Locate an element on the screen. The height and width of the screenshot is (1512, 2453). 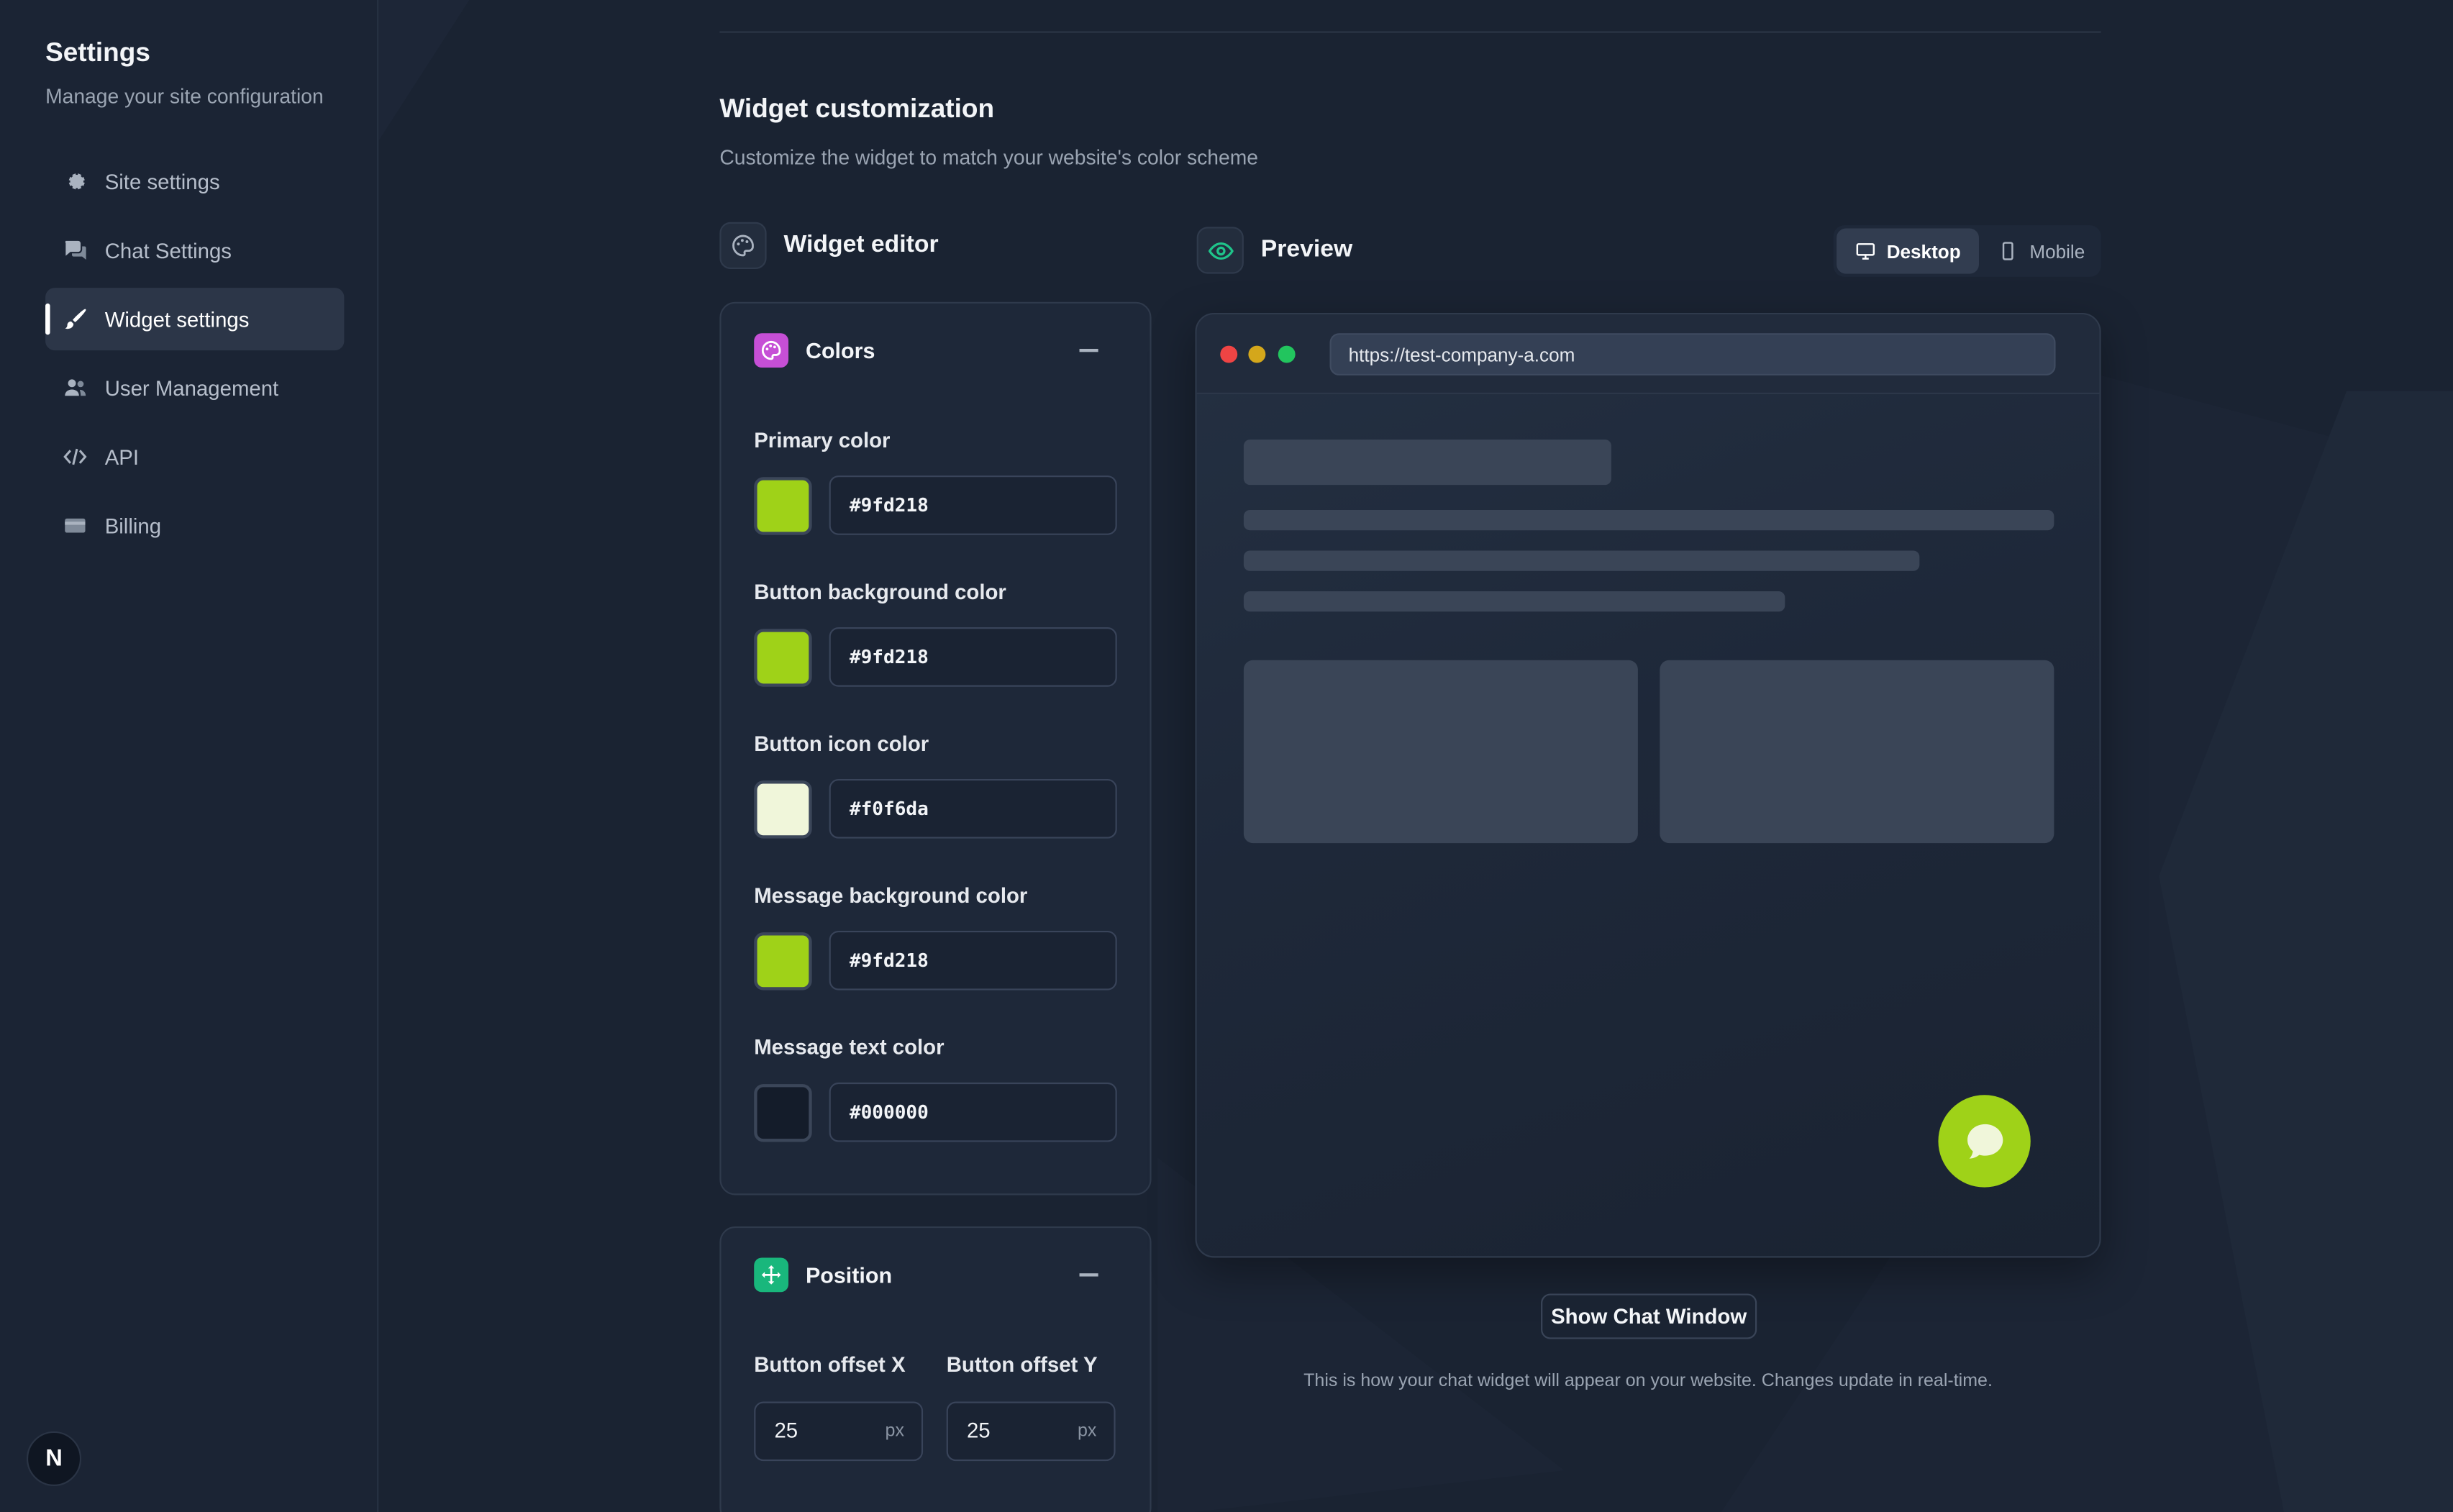
preview-title: Preview is located at coordinates (1306, 250).